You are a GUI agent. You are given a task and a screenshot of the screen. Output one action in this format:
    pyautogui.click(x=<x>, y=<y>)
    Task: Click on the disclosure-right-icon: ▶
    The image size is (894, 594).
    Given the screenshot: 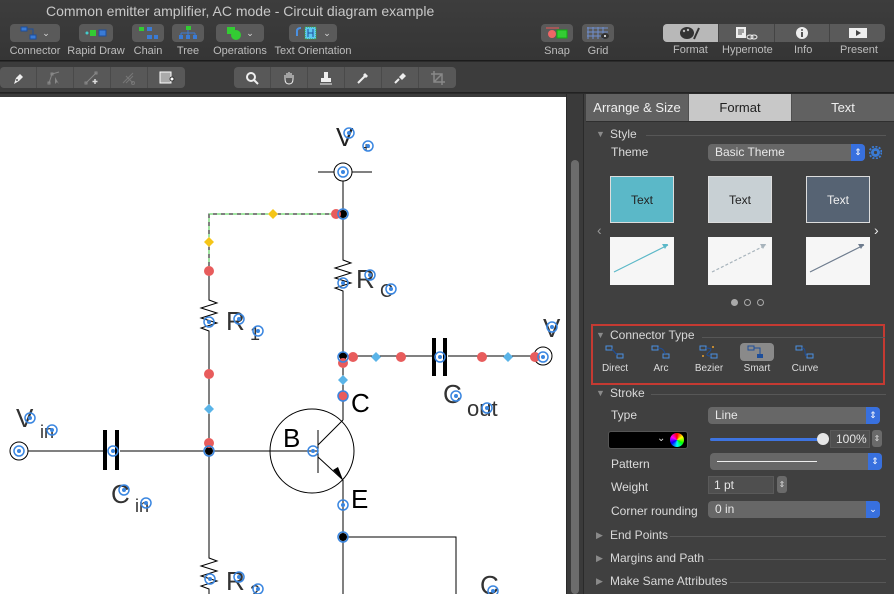 What is the action you would take?
    pyautogui.click(x=599, y=580)
    